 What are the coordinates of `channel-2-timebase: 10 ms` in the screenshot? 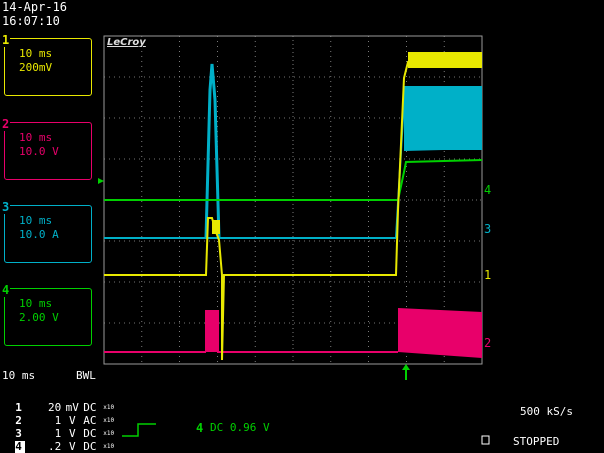 It's located at (36, 137).